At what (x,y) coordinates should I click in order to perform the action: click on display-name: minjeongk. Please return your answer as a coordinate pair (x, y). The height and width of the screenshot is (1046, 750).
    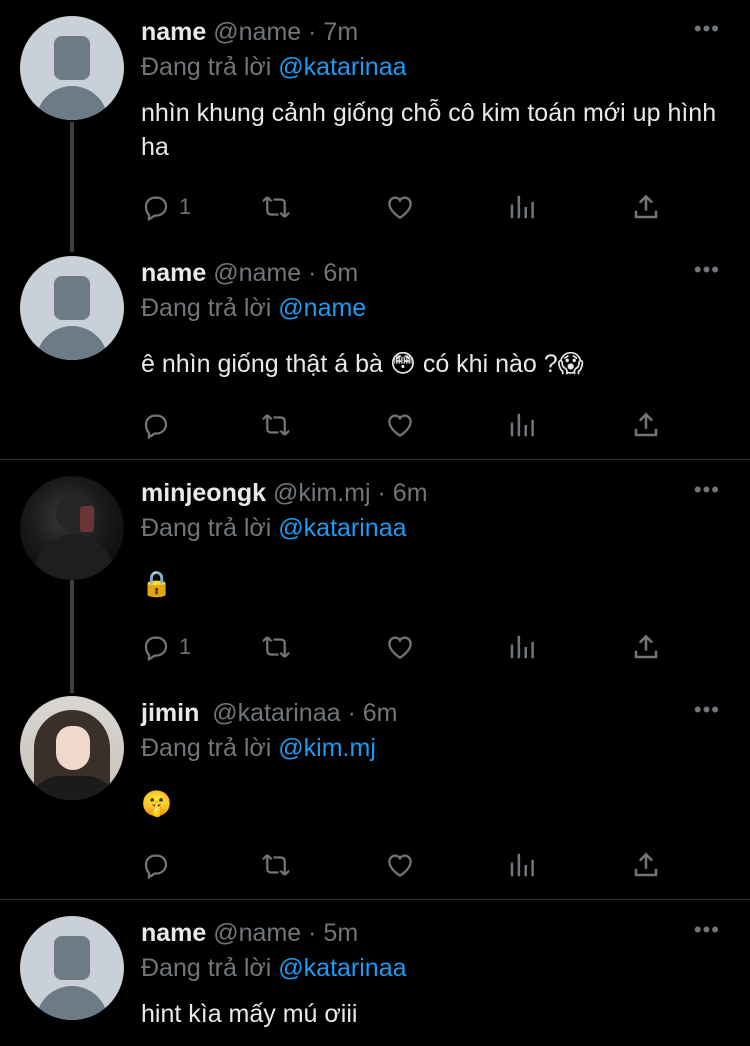
    Looking at the image, I should click on (203, 493).